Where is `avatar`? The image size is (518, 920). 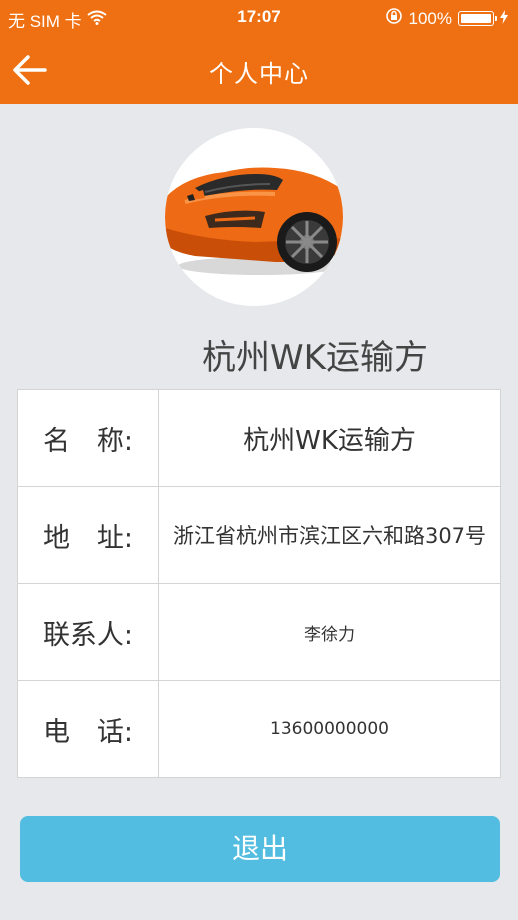
avatar is located at coordinates (254, 217).